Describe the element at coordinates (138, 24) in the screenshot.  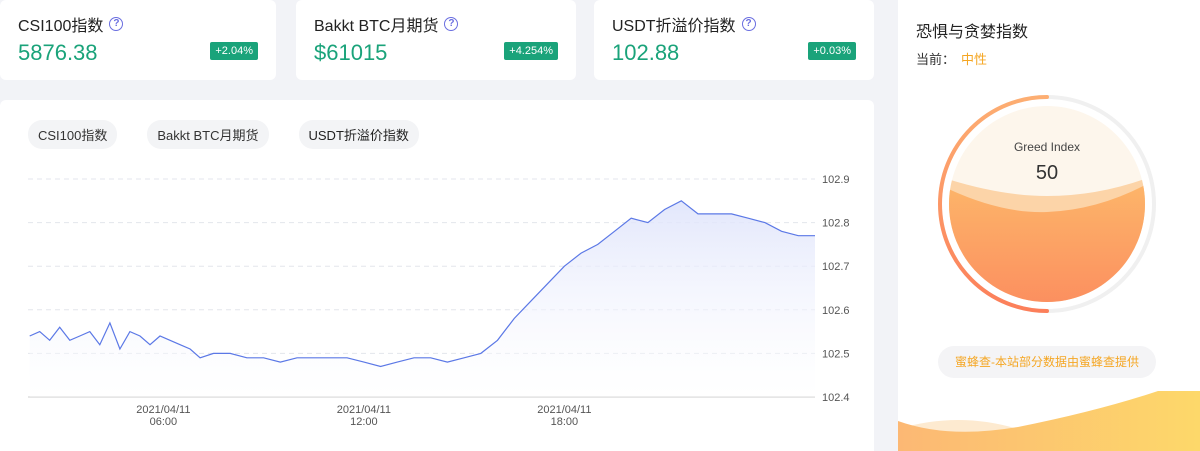
I see `stat-title: CSI100指数 ?` at that location.